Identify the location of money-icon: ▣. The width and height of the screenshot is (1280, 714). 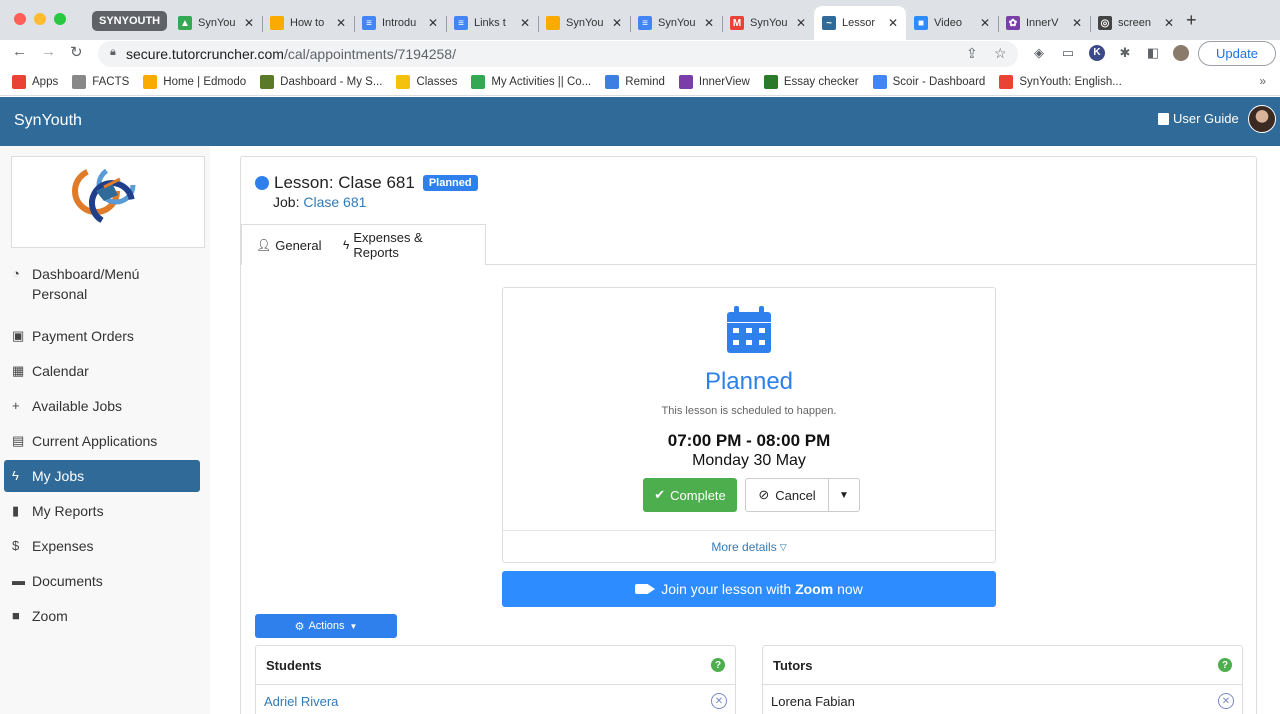
(18, 335).